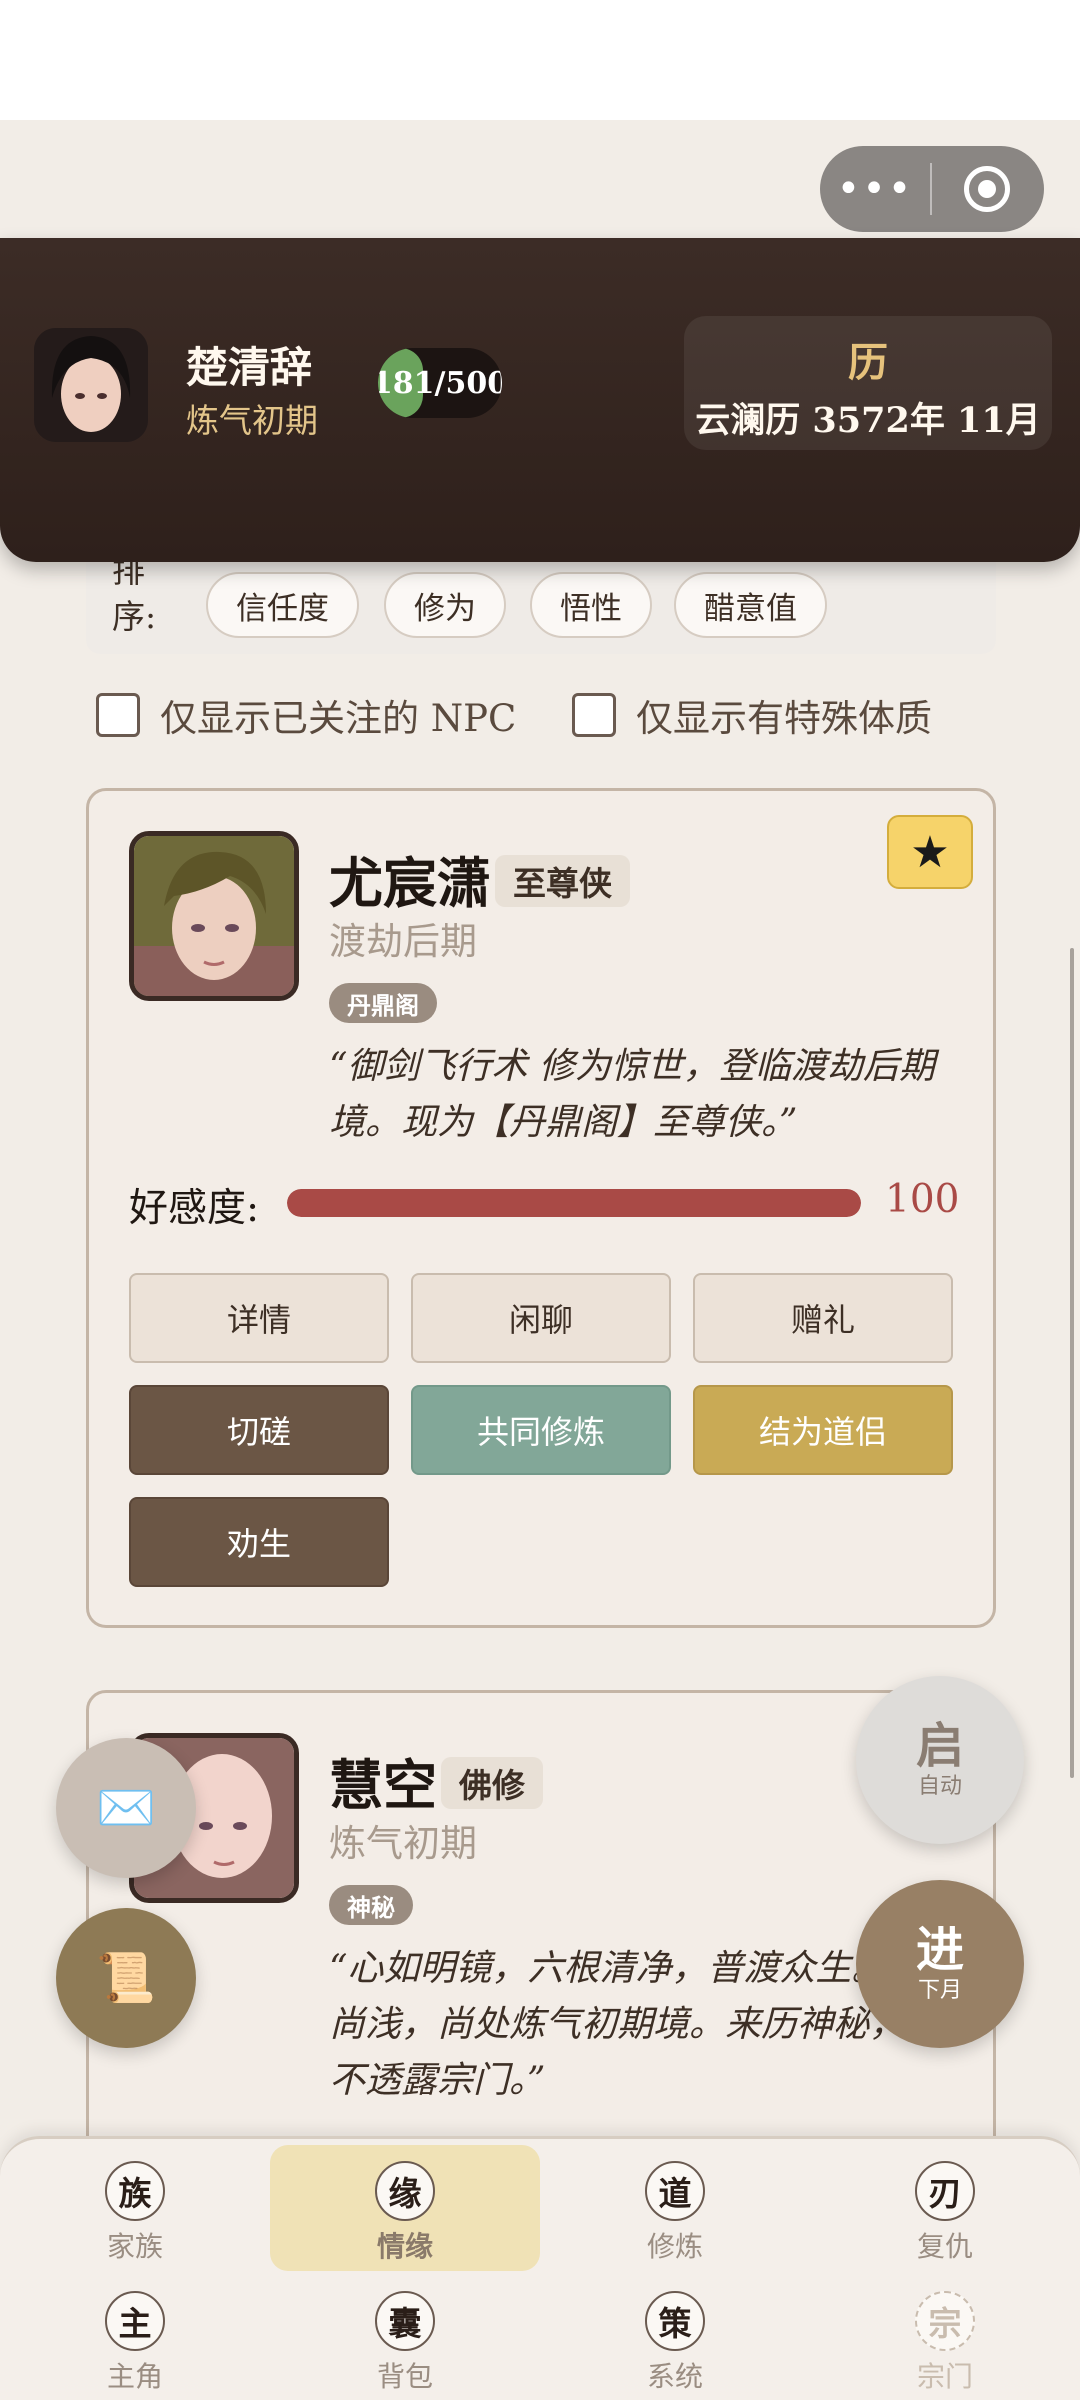 The width and height of the screenshot is (1080, 2400). I want to click on next-month-button: 进 下月, so click(940, 1964).